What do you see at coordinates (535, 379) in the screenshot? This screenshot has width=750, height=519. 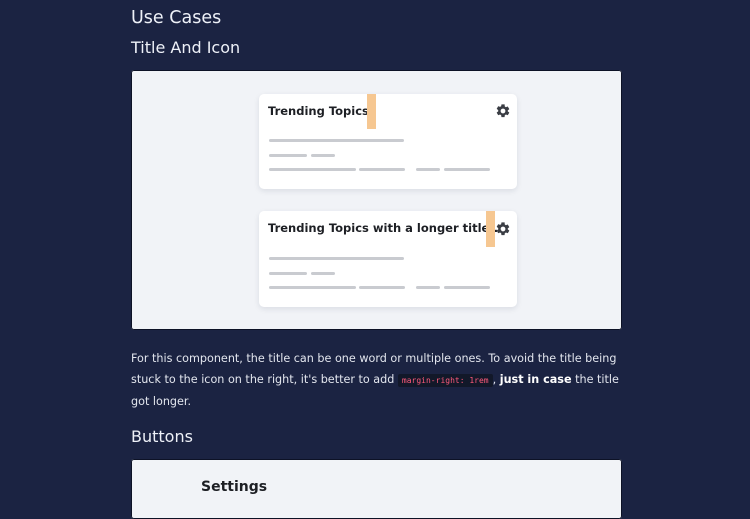 I see `emphasis-text: just in case` at bounding box center [535, 379].